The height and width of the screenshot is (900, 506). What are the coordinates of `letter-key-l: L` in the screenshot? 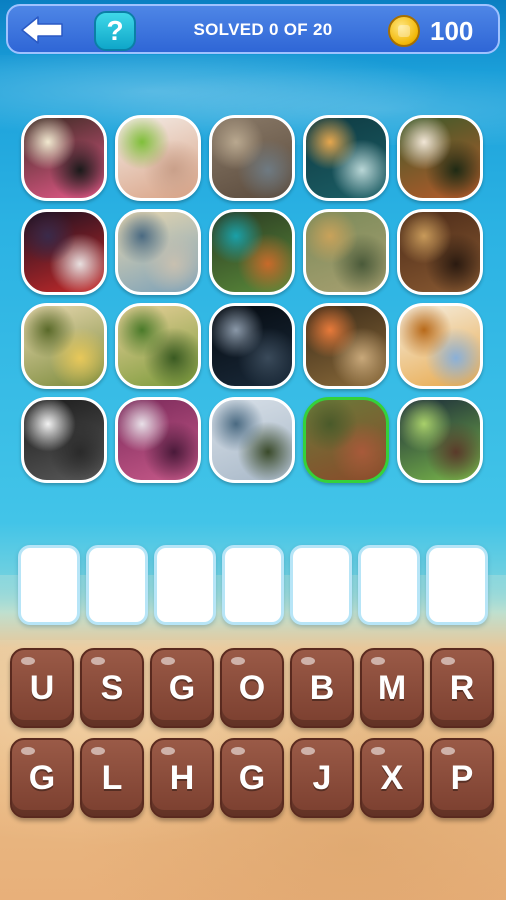 It's located at (112, 778).